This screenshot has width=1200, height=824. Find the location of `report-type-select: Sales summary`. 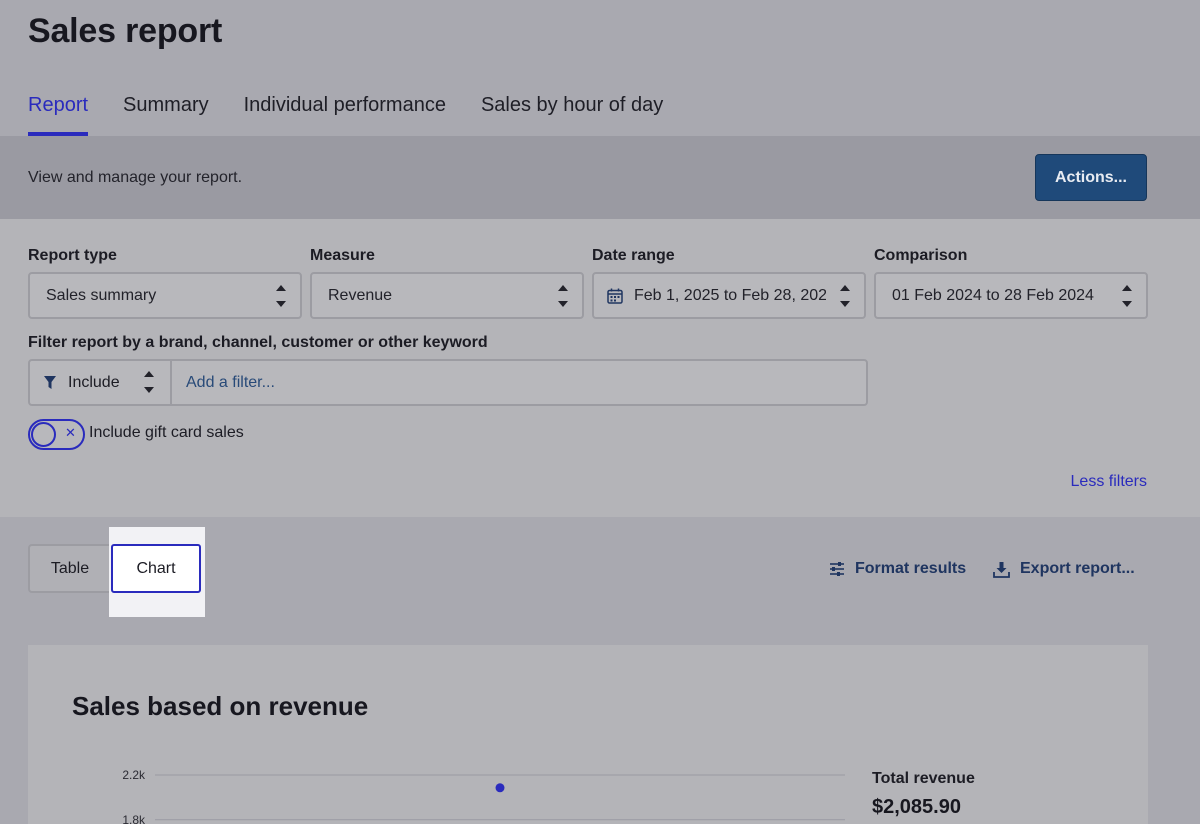

report-type-select: Sales summary is located at coordinates (165, 295).